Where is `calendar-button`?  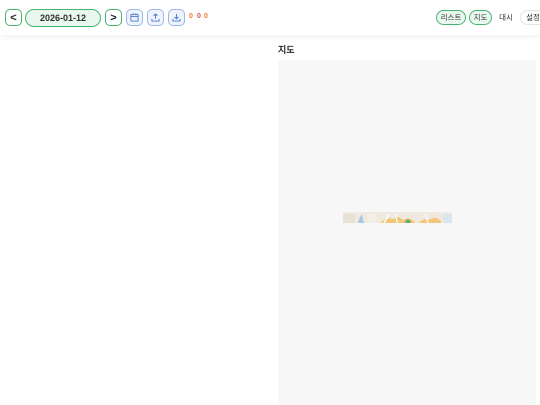
calendar-button is located at coordinates (134, 17).